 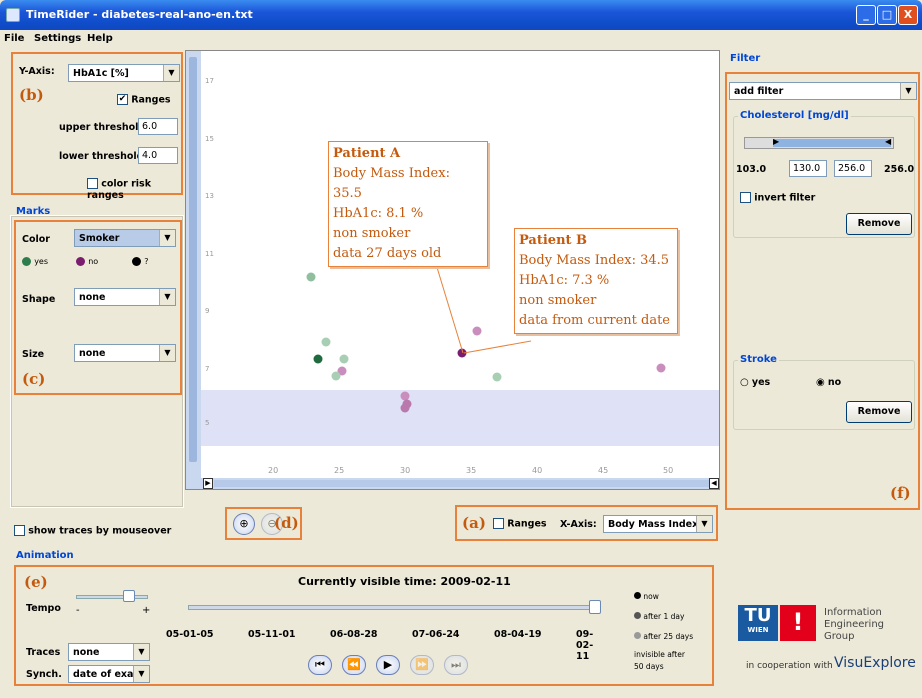 I want to click on lower-threshold-label: lower threshold, so click(x=101, y=156).